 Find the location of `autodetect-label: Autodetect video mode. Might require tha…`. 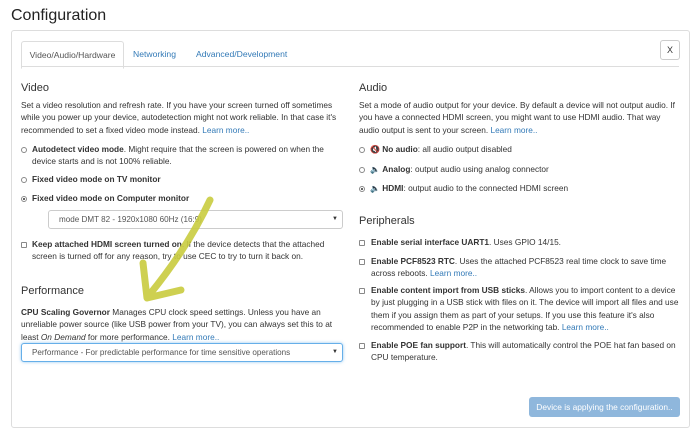

autodetect-label: Autodetect video mode. Might require tha… is located at coordinates (178, 155).